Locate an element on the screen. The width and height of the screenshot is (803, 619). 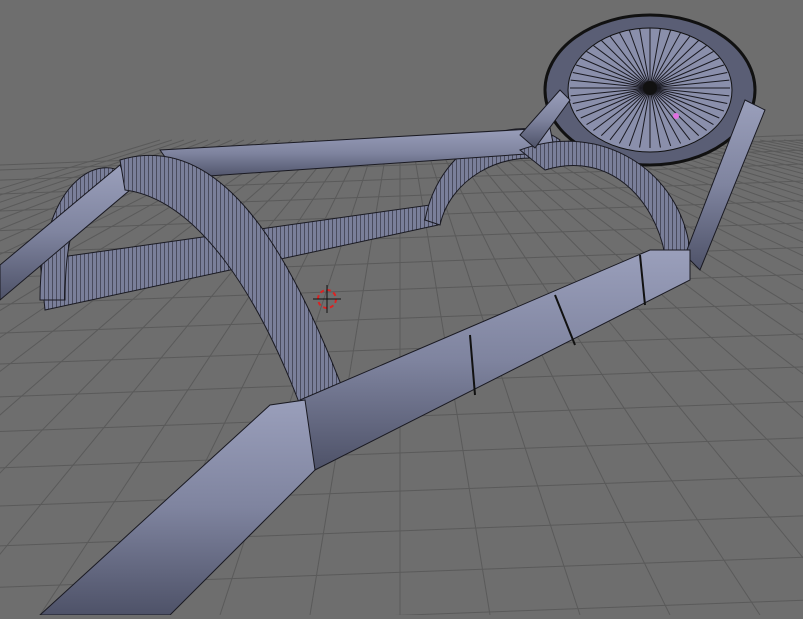
selected-vertex is located at coordinates (676, 116).